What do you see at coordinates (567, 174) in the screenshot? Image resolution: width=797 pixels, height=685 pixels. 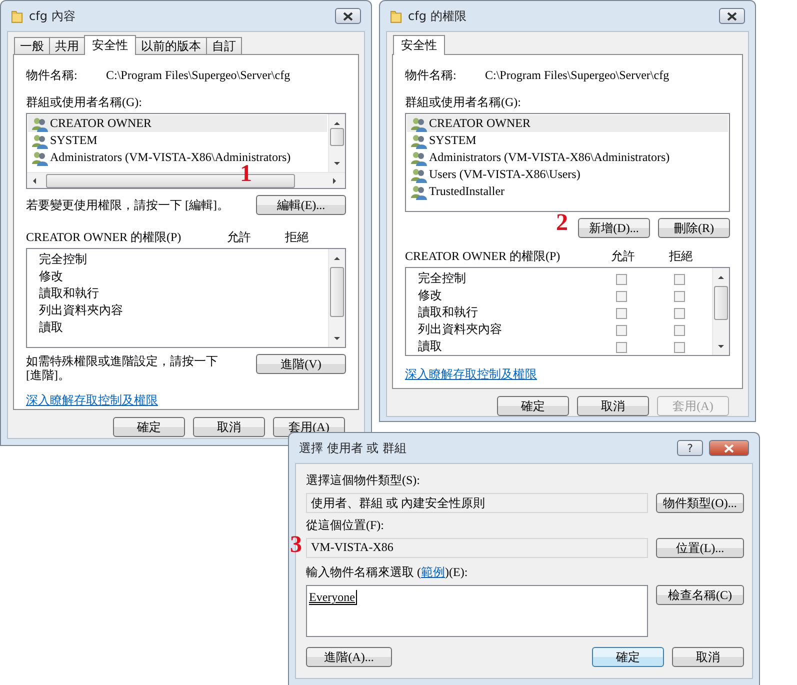 I see `group-item: Users (VM-VISTA-X86\Users)` at bounding box center [567, 174].